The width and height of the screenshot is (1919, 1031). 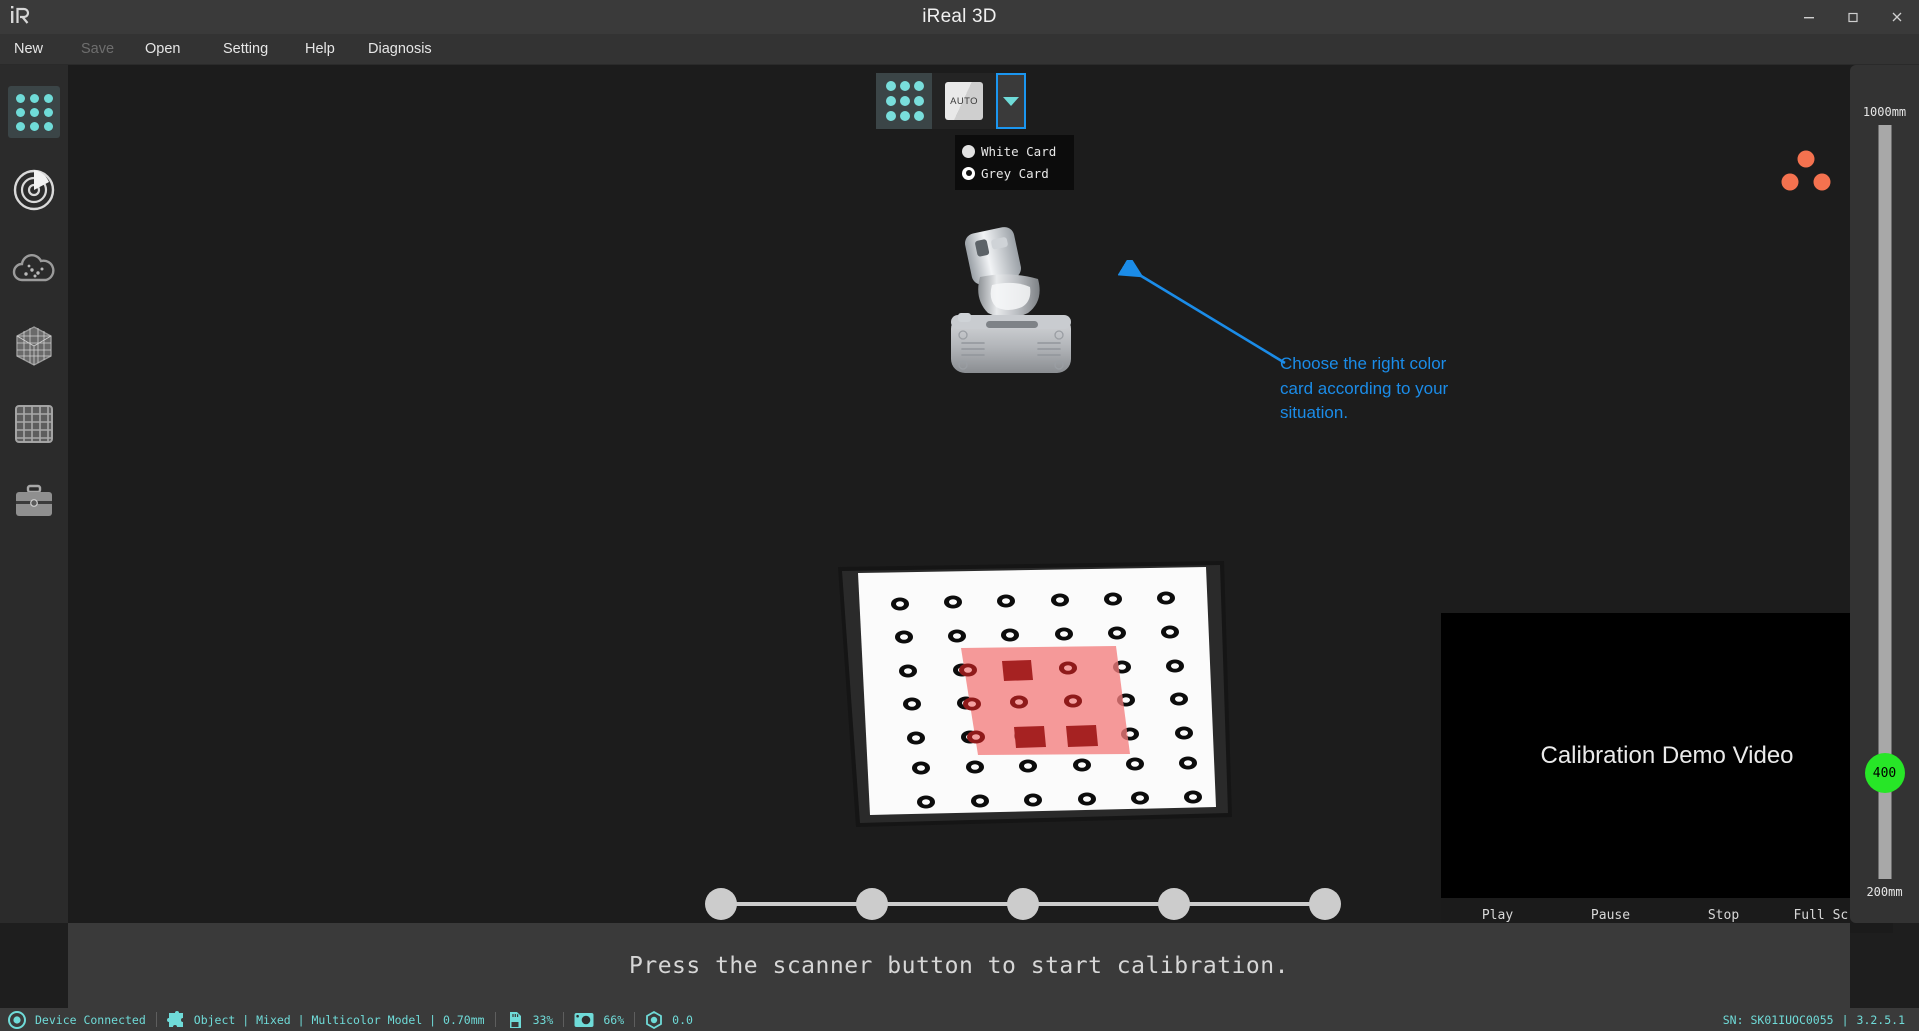 I want to click on auto-card-label: AUTO, so click(x=964, y=101).